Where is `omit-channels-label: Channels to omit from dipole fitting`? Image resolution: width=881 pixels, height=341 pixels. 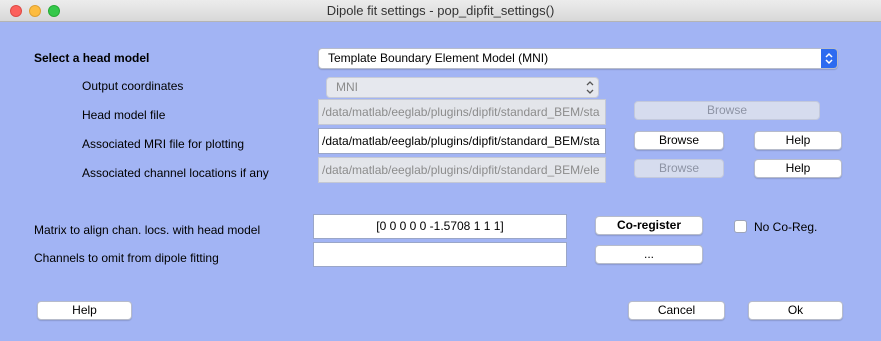 omit-channels-label: Channels to omit from dipole fitting is located at coordinates (126, 258).